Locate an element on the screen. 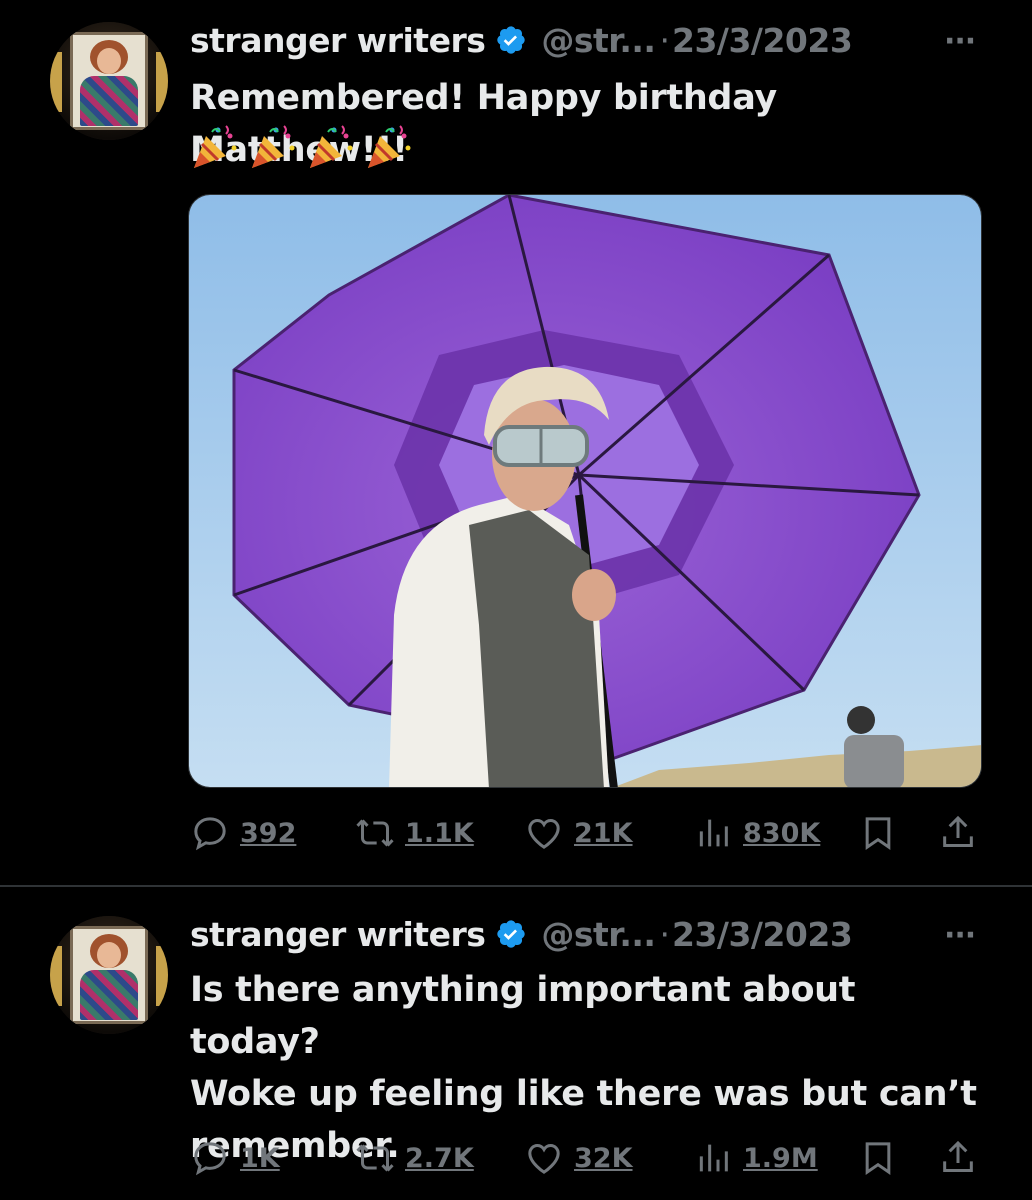  retweet-button: 1.1K is located at coordinates (414, 833).